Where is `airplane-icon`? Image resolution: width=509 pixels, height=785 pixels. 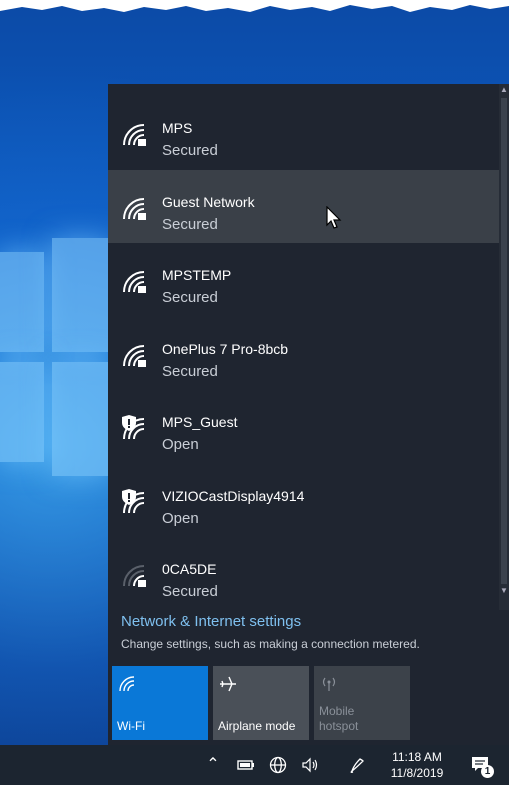
airplane-icon is located at coordinates (228, 684).